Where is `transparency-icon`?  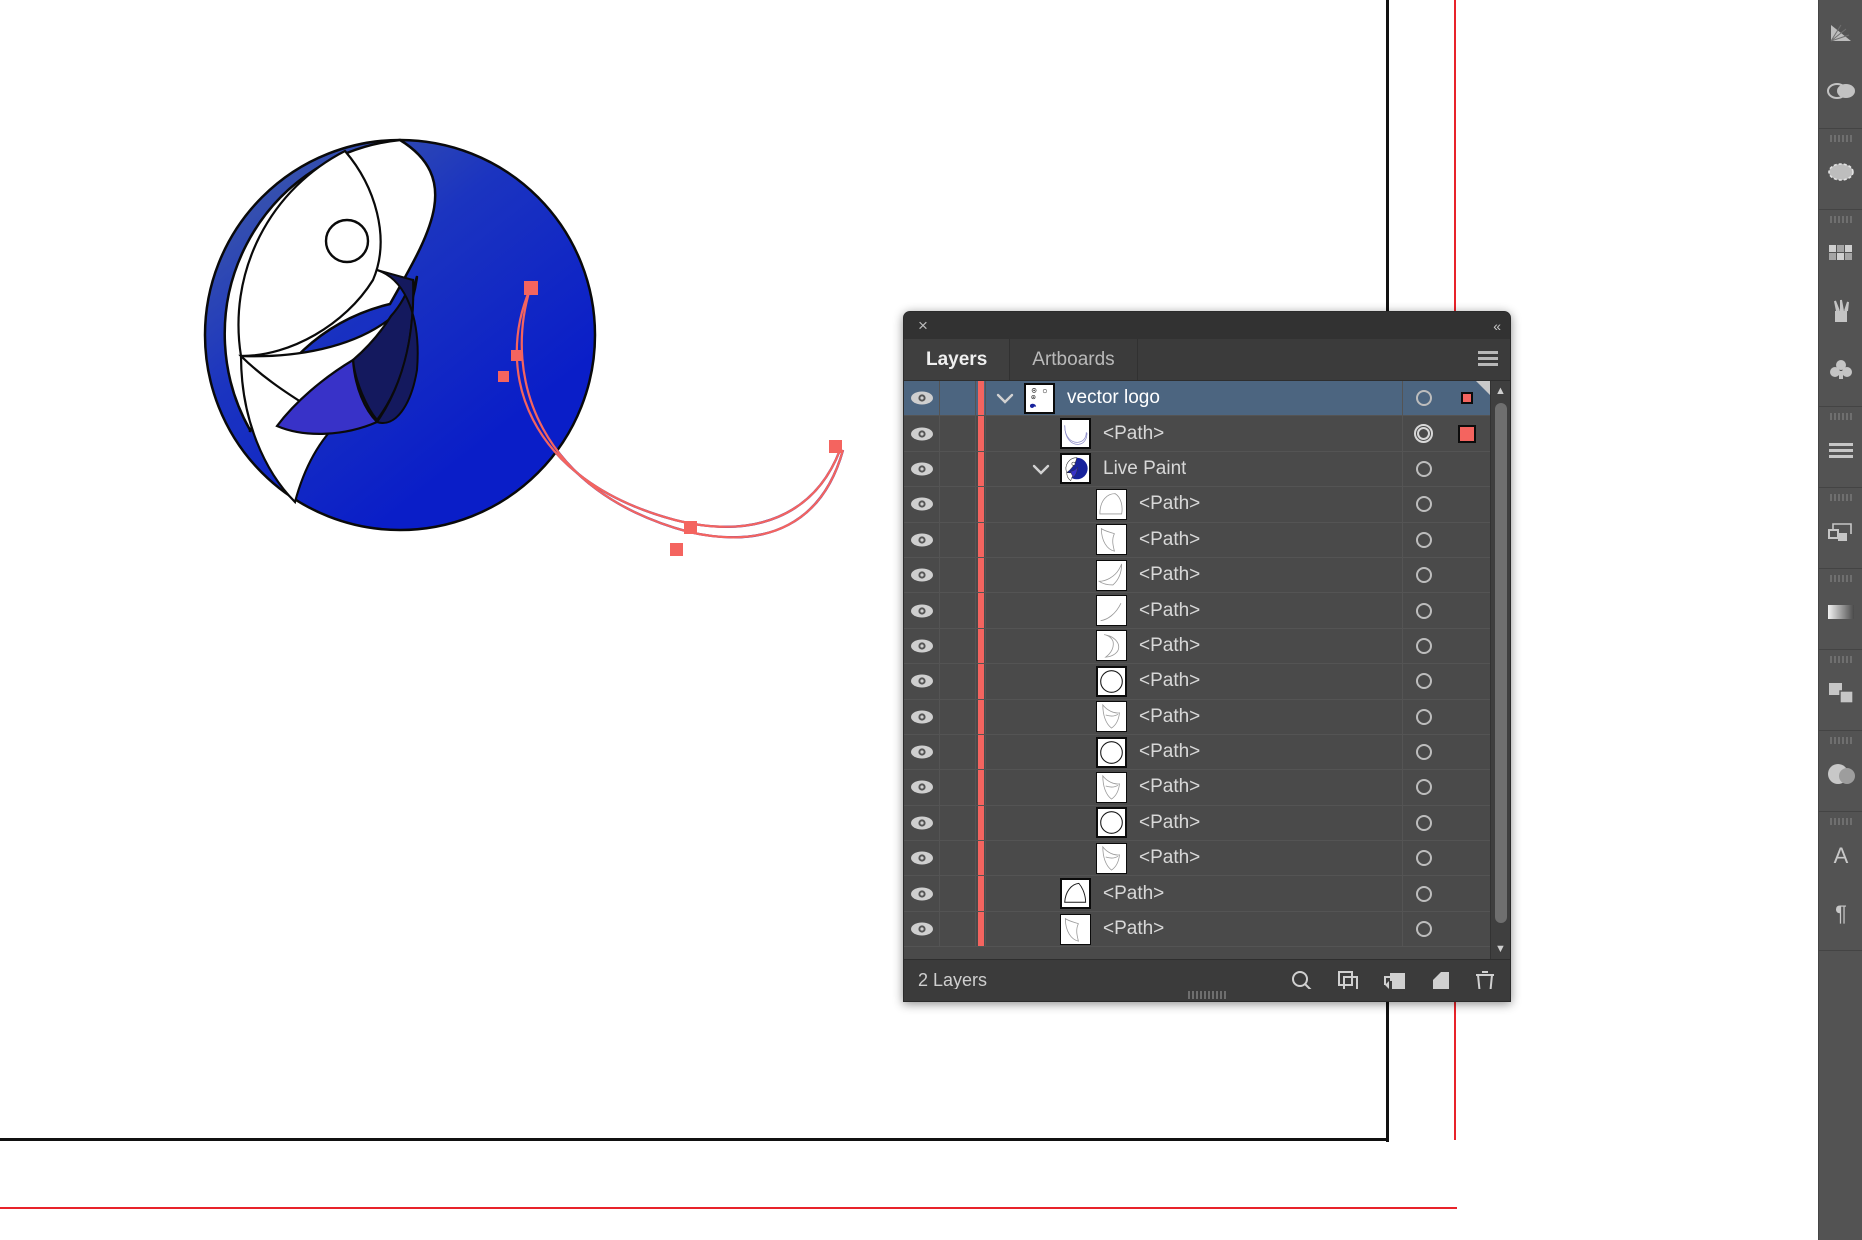
transparency-icon is located at coordinates (1840, 172).